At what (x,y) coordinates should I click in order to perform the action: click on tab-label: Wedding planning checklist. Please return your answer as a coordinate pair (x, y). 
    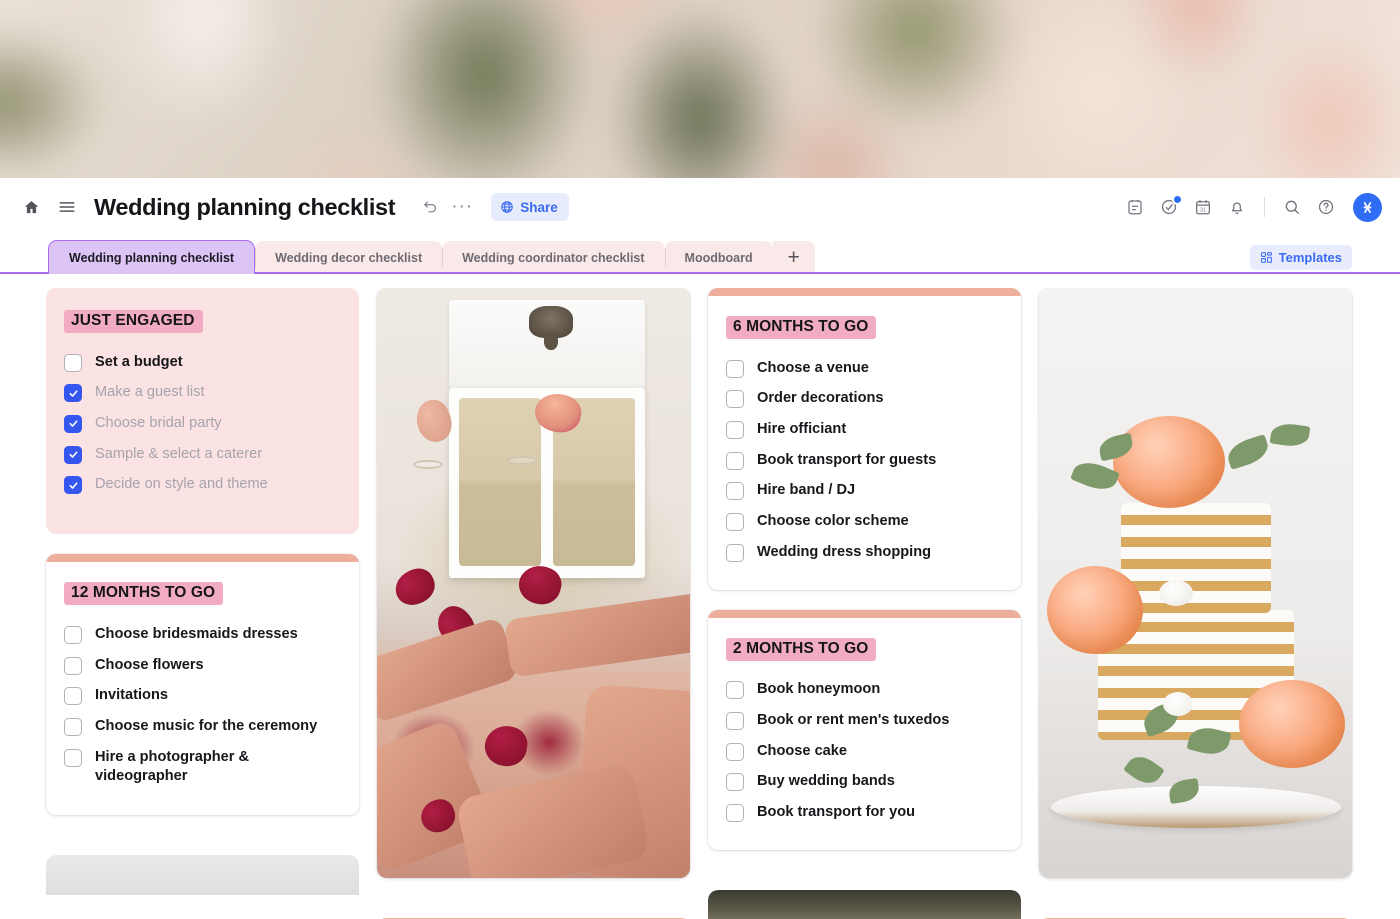
    Looking at the image, I should click on (152, 257).